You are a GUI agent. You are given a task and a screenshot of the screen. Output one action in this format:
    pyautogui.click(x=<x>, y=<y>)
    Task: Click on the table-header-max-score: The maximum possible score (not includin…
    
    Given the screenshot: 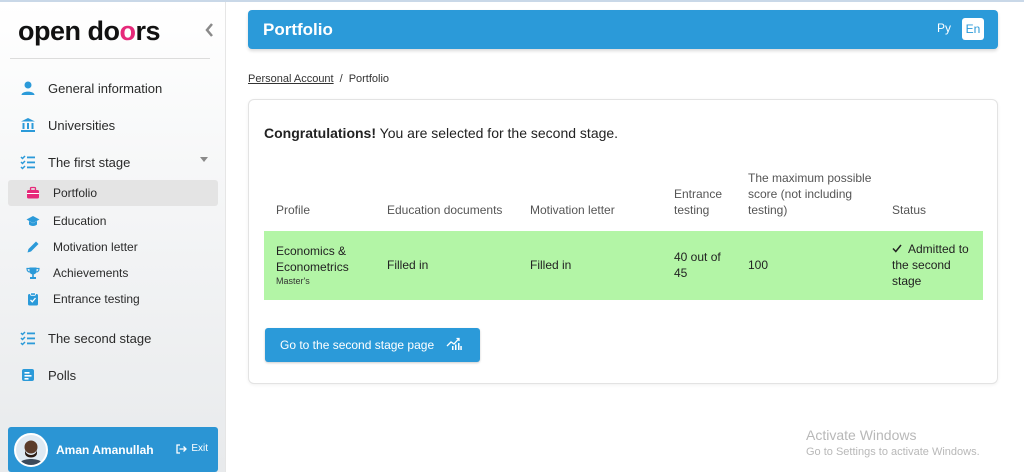 What is the action you would take?
    pyautogui.click(x=810, y=194)
    